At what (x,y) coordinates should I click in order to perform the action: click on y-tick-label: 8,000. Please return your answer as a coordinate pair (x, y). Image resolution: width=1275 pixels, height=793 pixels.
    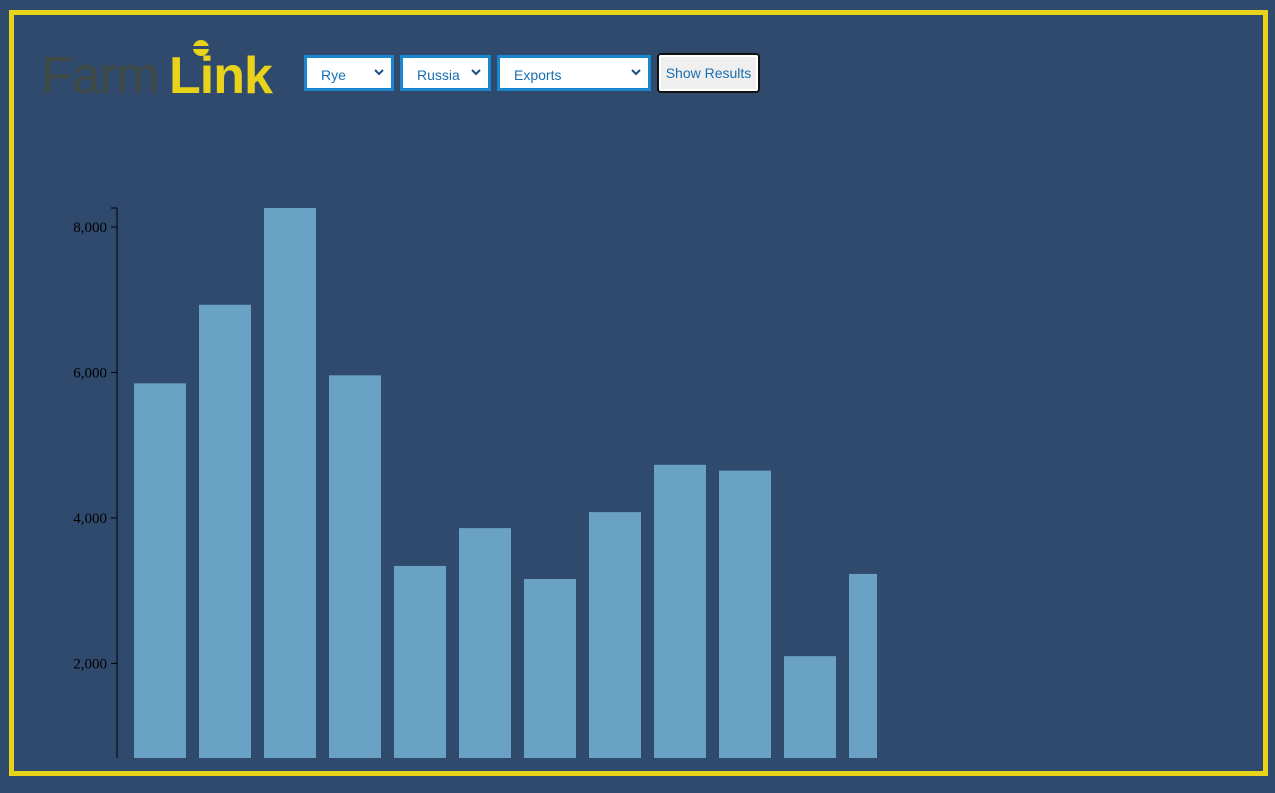
    Looking at the image, I should click on (90, 228).